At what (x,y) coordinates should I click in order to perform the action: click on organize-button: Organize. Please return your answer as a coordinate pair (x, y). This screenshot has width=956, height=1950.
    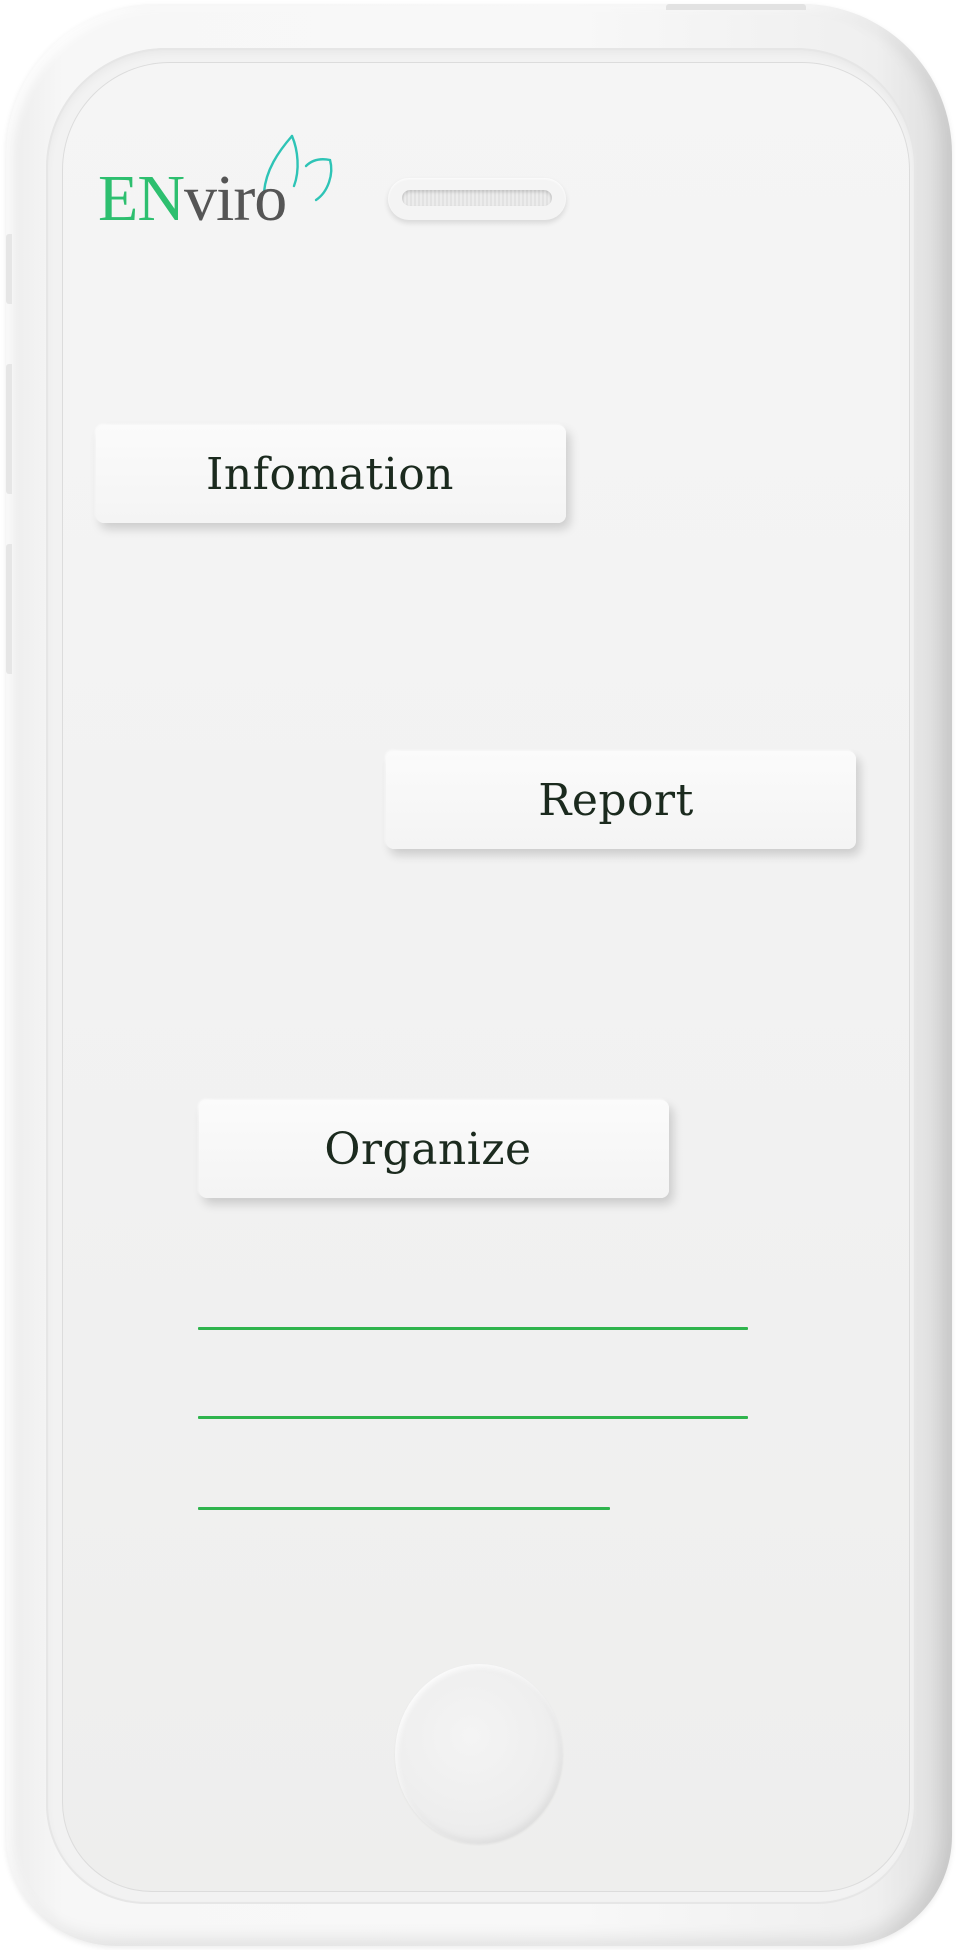
    Looking at the image, I should click on (434, 1149).